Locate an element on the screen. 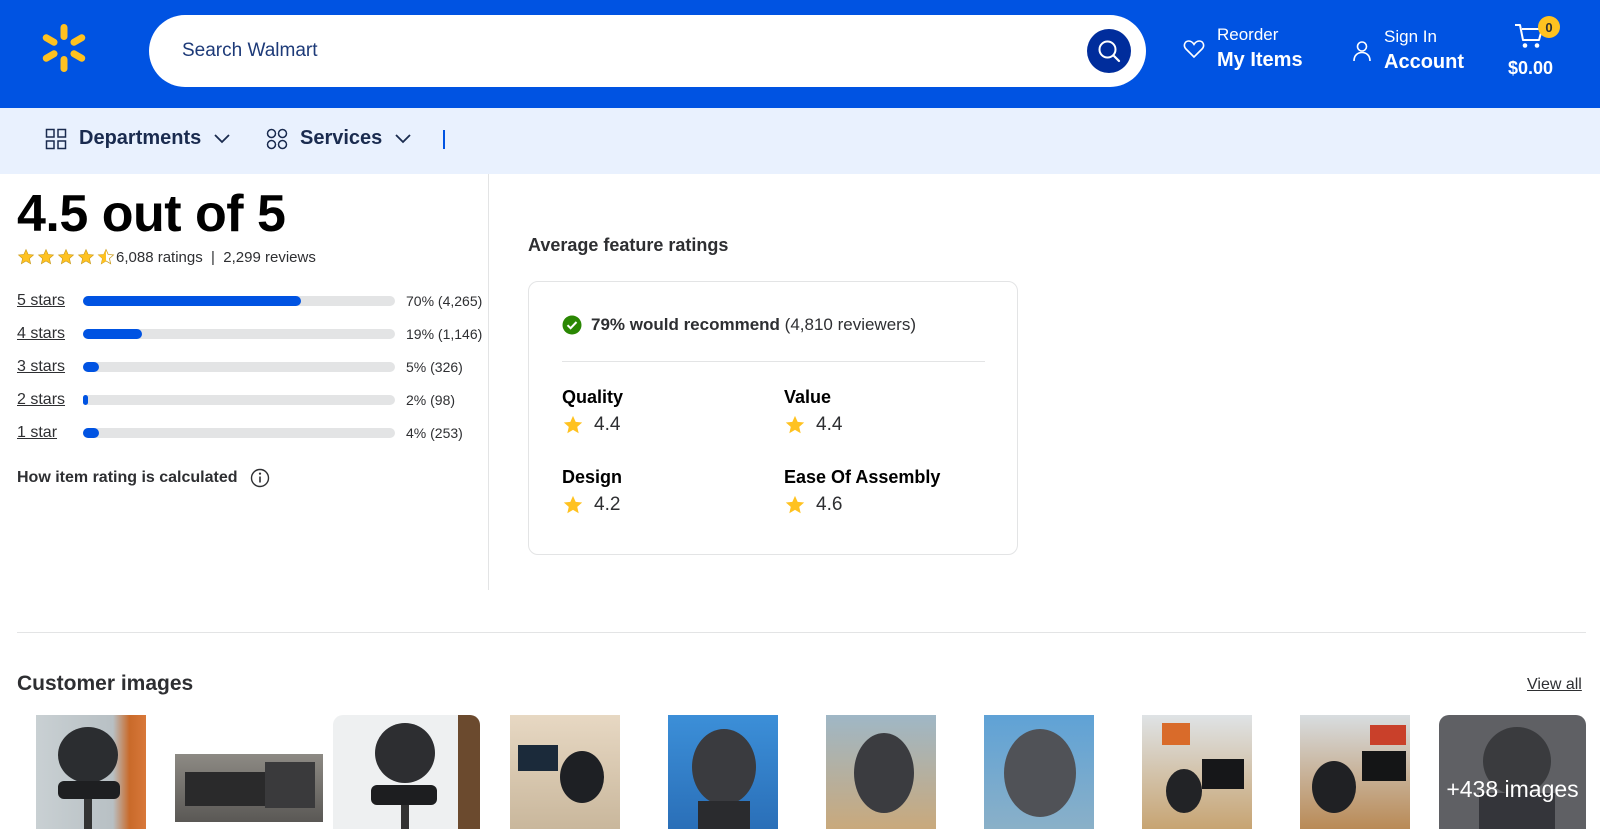 Image resolution: width=1600 pixels, height=829 pixels. departments-menu: Departments is located at coordinates (138, 138).